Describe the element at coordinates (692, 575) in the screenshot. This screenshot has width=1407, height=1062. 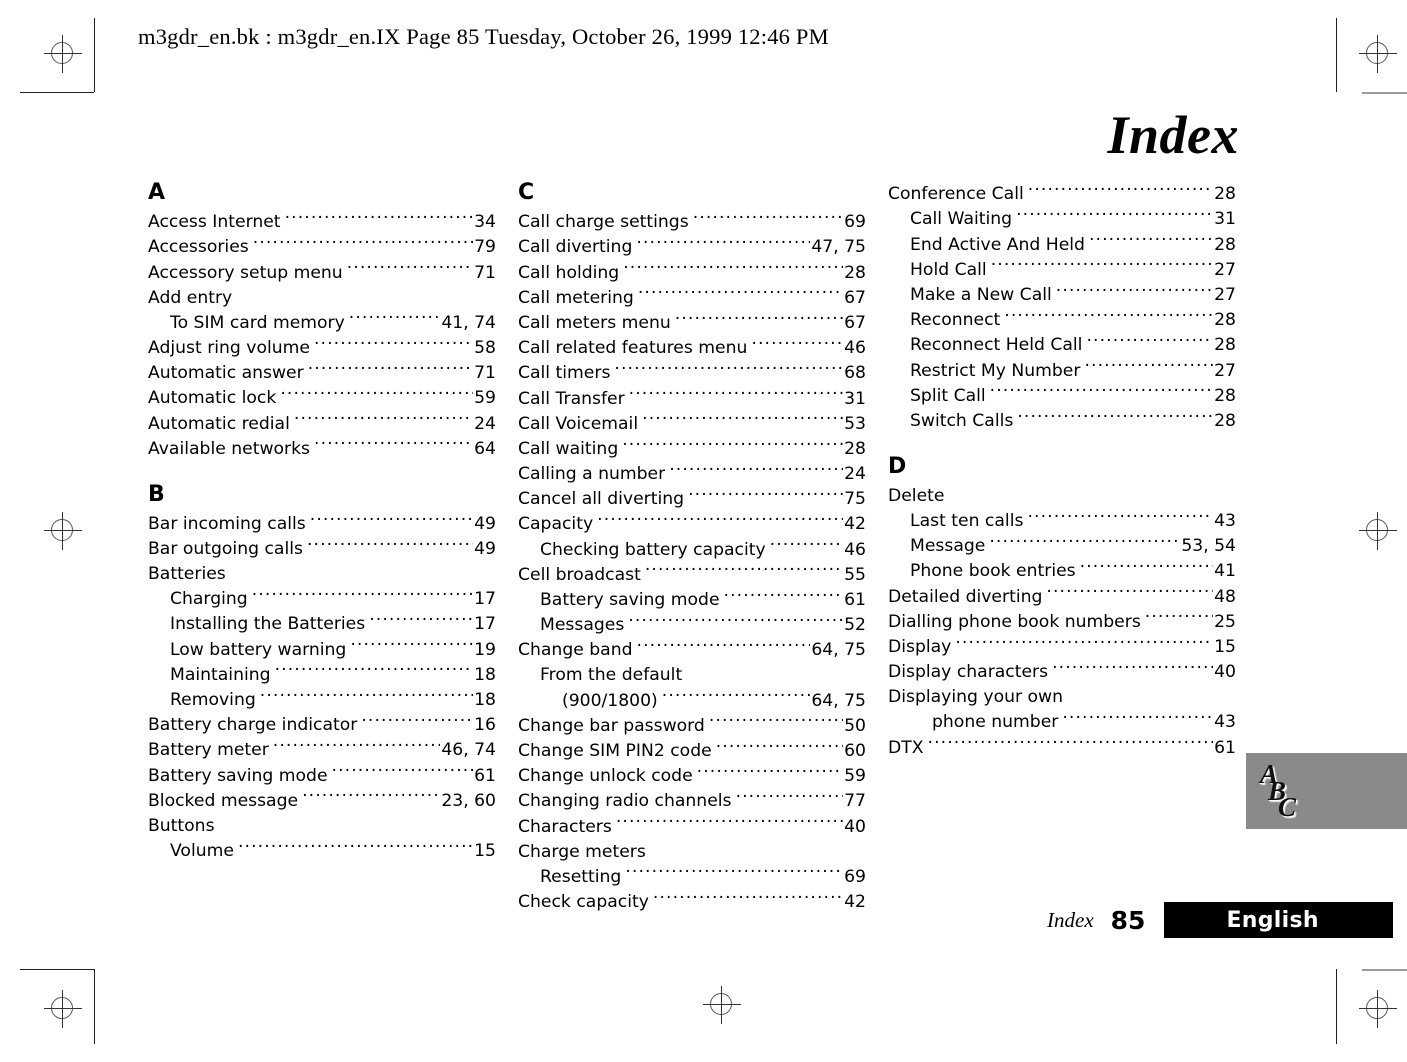
I see `index-entry: Cell broadcast 55` at that location.